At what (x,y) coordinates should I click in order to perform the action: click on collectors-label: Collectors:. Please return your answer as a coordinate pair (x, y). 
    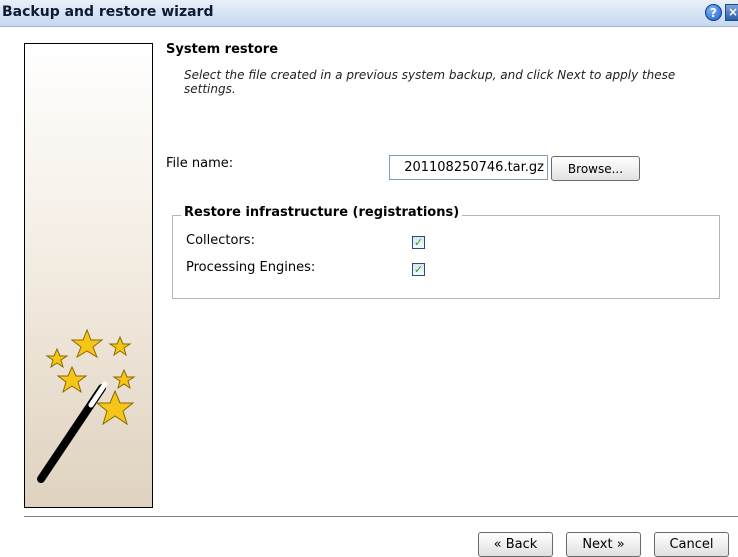
    Looking at the image, I should click on (220, 240).